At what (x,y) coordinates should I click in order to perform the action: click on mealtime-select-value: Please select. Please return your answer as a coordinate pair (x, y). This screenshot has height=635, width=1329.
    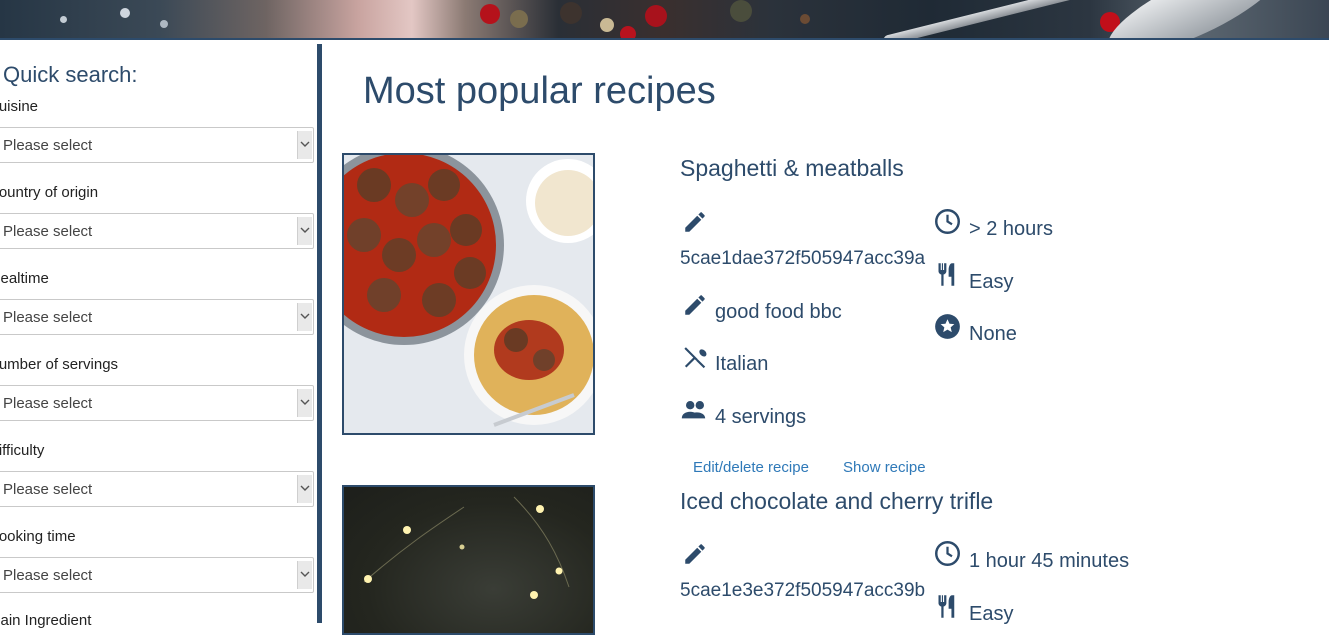
    Looking at the image, I should click on (48, 317).